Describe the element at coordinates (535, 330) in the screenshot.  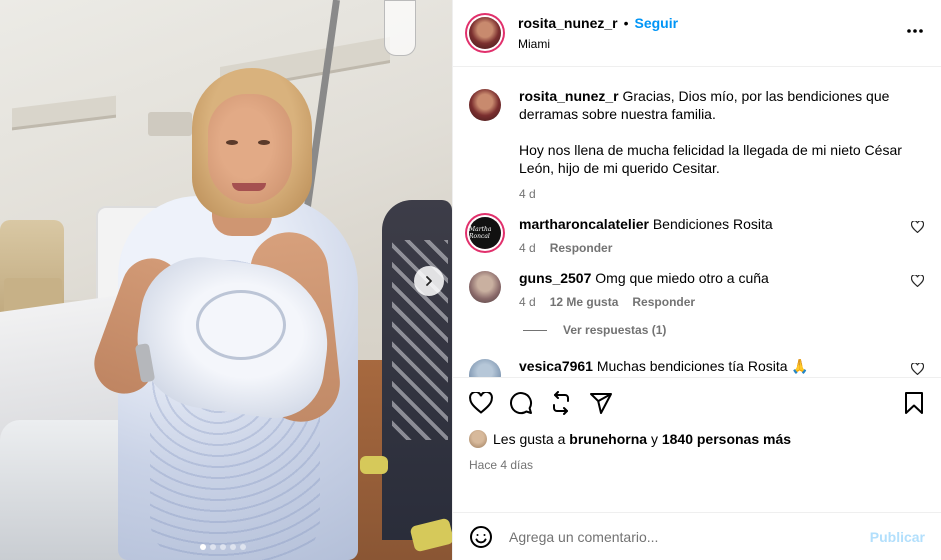
I see `replies-divider` at that location.